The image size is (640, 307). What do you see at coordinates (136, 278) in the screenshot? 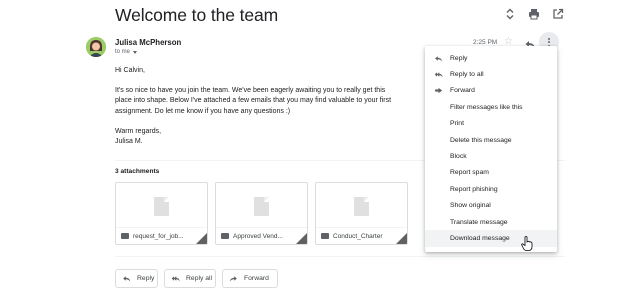
I see `reply-button: Reply` at bounding box center [136, 278].